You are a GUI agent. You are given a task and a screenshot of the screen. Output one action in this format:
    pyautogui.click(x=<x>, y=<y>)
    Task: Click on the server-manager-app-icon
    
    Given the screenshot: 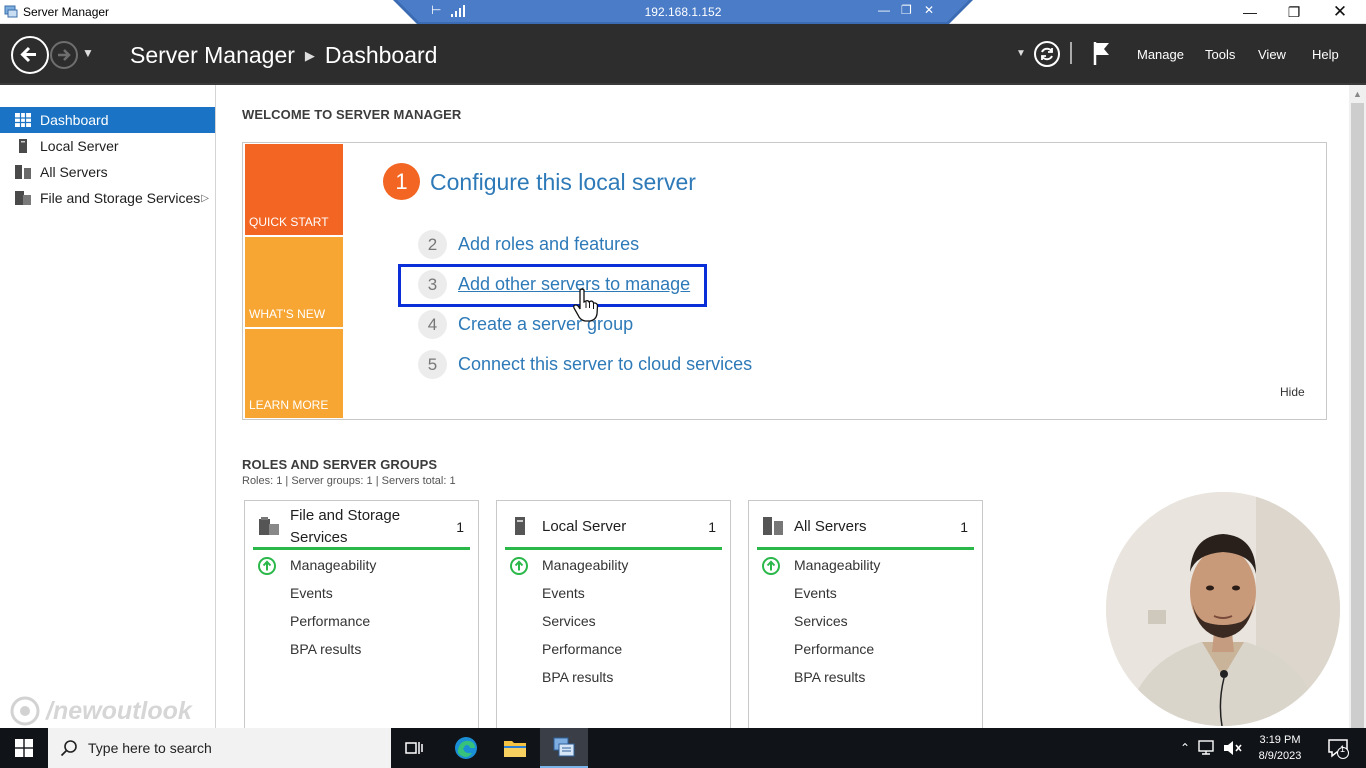 What is the action you would take?
    pyautogui.click(x=11, y=11)
    